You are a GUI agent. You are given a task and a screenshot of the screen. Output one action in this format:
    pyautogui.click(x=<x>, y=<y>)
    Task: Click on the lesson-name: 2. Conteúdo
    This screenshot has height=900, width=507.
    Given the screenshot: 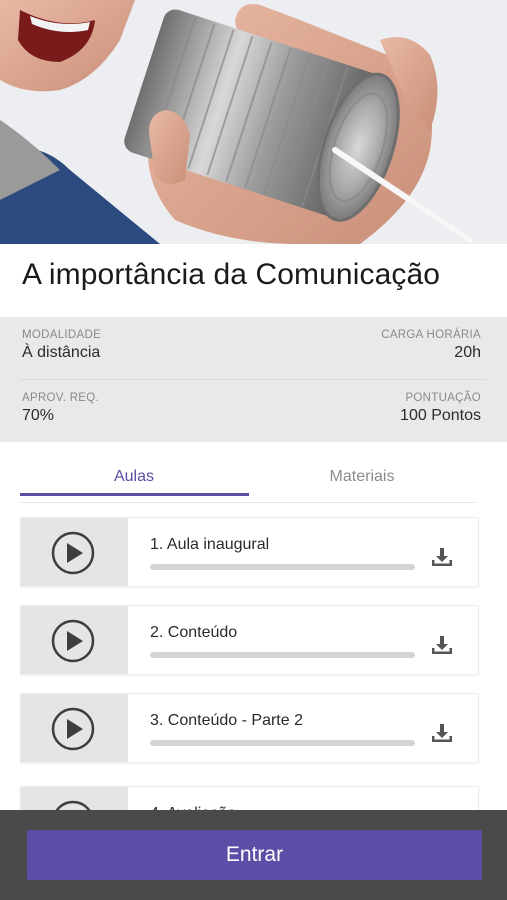 What is the action you would take?
    pyautogui.click(x=194, y=632)
    